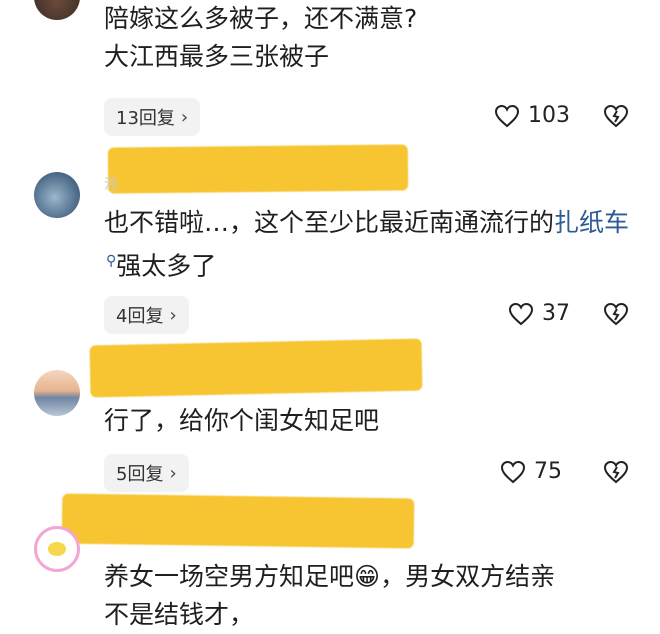  Describe the element at coordinates (166, 266) in the screenshot. I see `comment-text-end: 强太多了` at that location.